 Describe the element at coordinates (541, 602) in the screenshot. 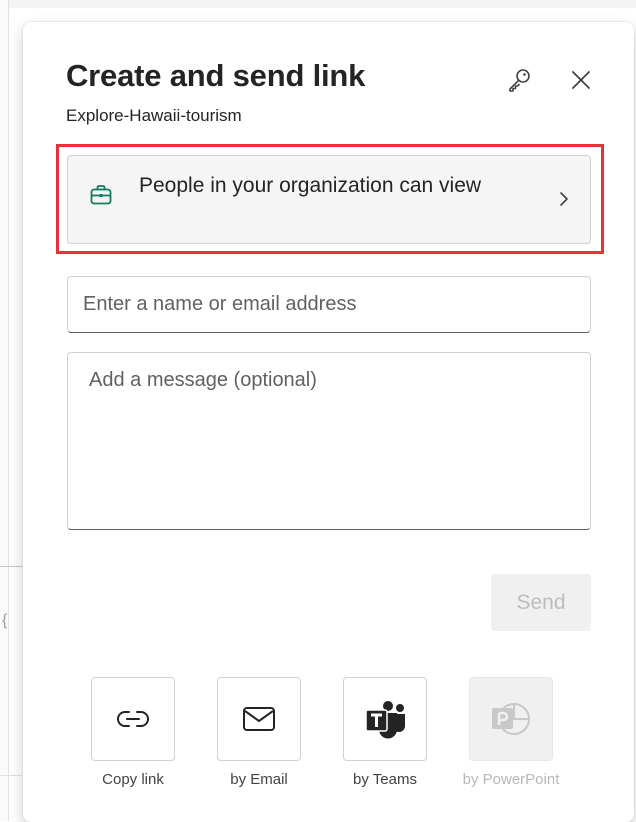

I see `send-button: Send` at that location.